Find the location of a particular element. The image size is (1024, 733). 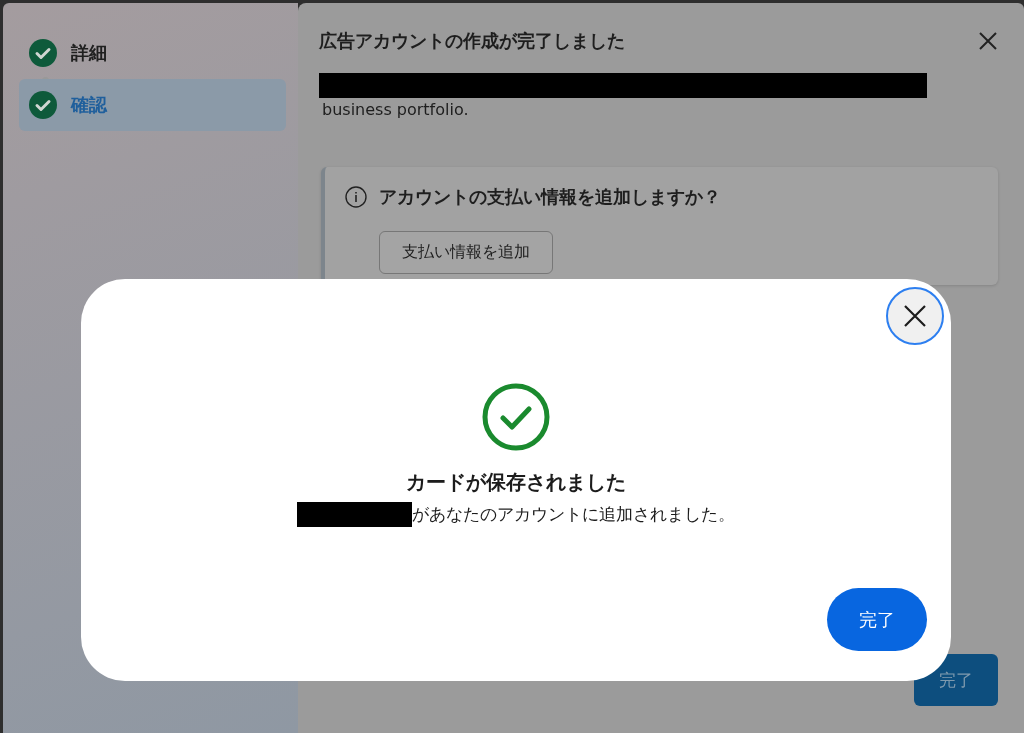

step-label: 詳細 is located at coordinates (89, 53).